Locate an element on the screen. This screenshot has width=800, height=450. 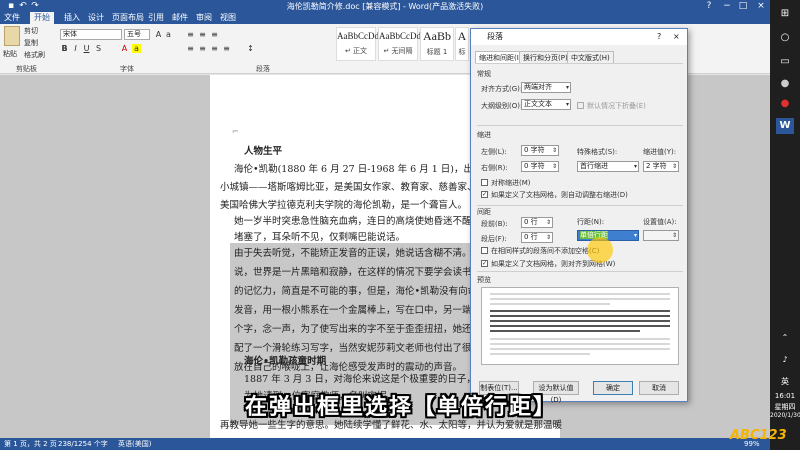
snap-to-grid-checkbox: ✓ is located at coordinates (484, 263).